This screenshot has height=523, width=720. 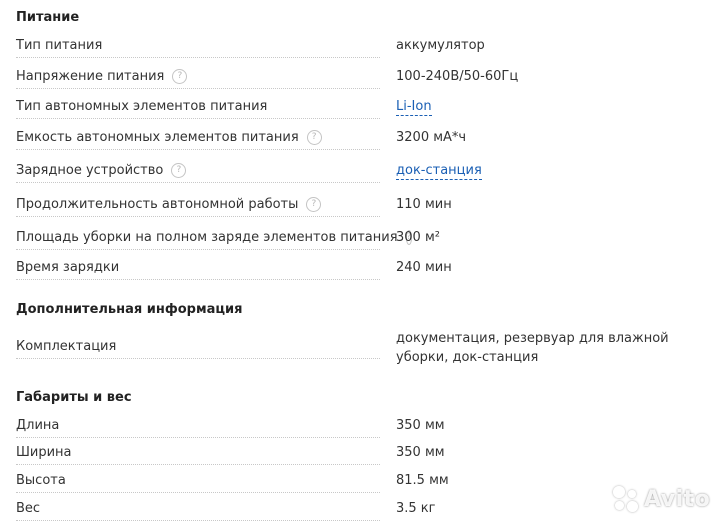 I want to click on spec-label: Время зарядки, so click(x=68, y=267).